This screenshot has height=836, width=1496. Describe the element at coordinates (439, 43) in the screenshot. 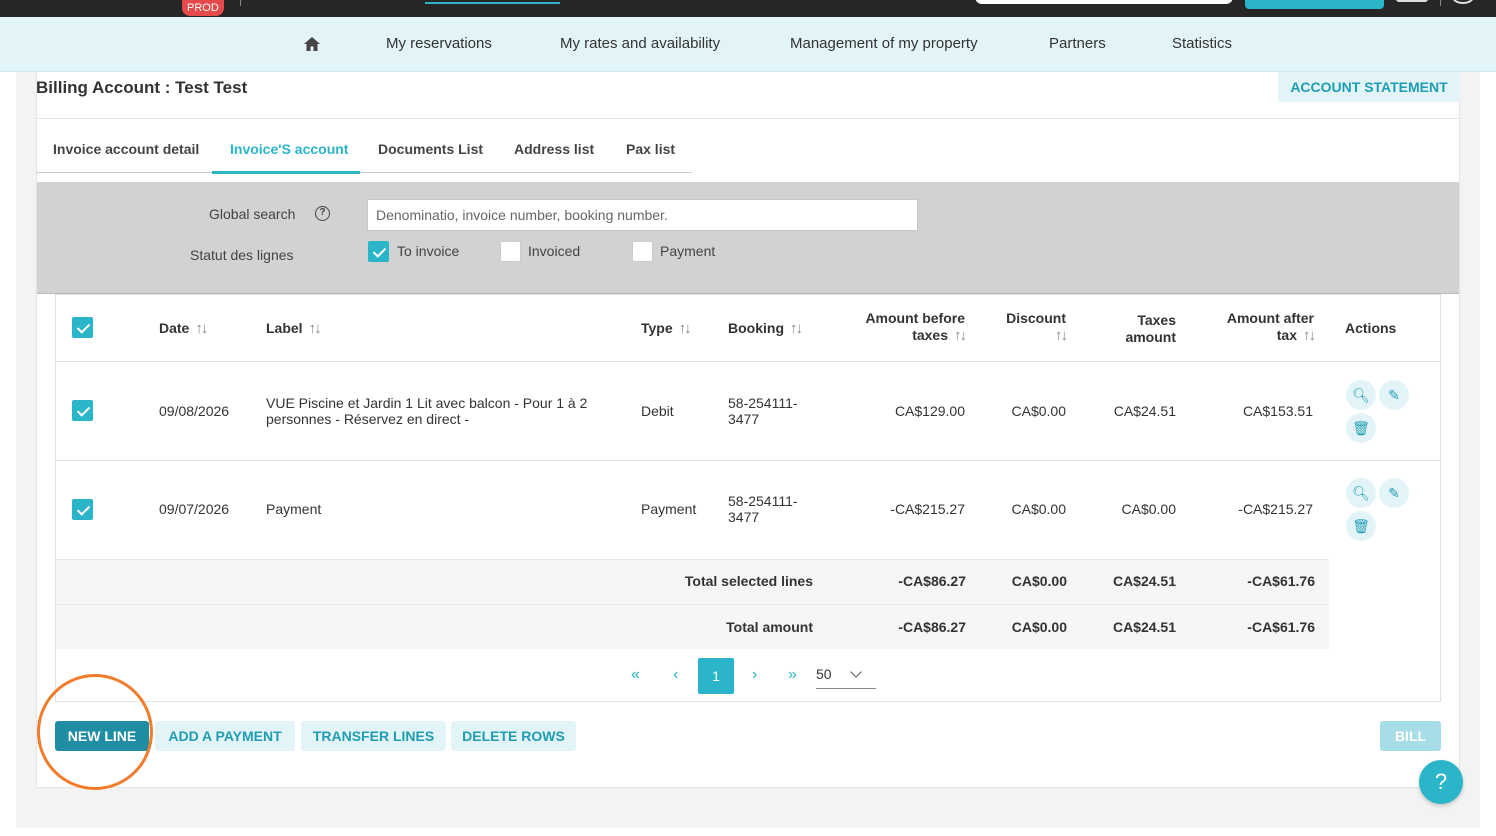

I see `nav-my-reservations: My reservations` at that location.